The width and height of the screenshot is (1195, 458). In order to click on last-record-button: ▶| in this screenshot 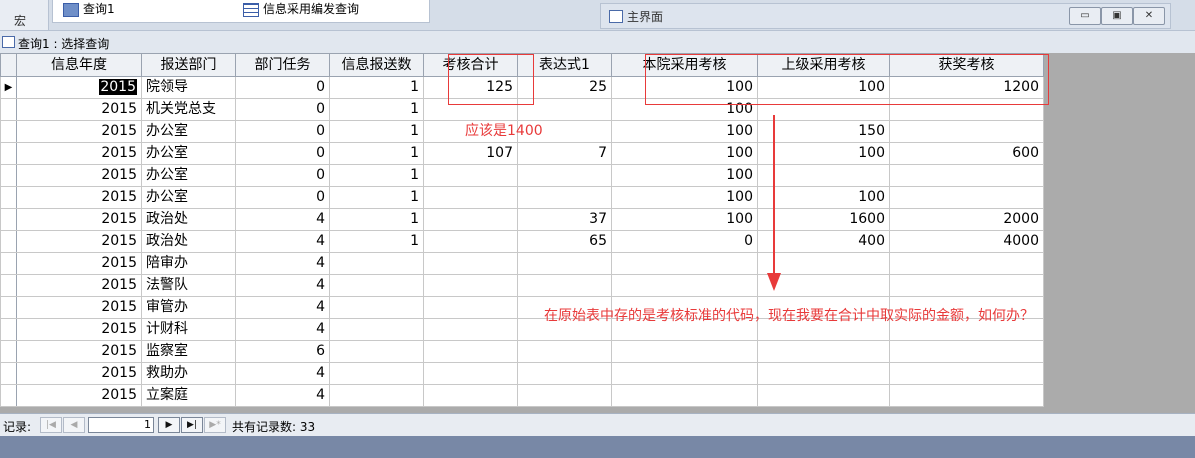, I will do `click(192, 425)`.